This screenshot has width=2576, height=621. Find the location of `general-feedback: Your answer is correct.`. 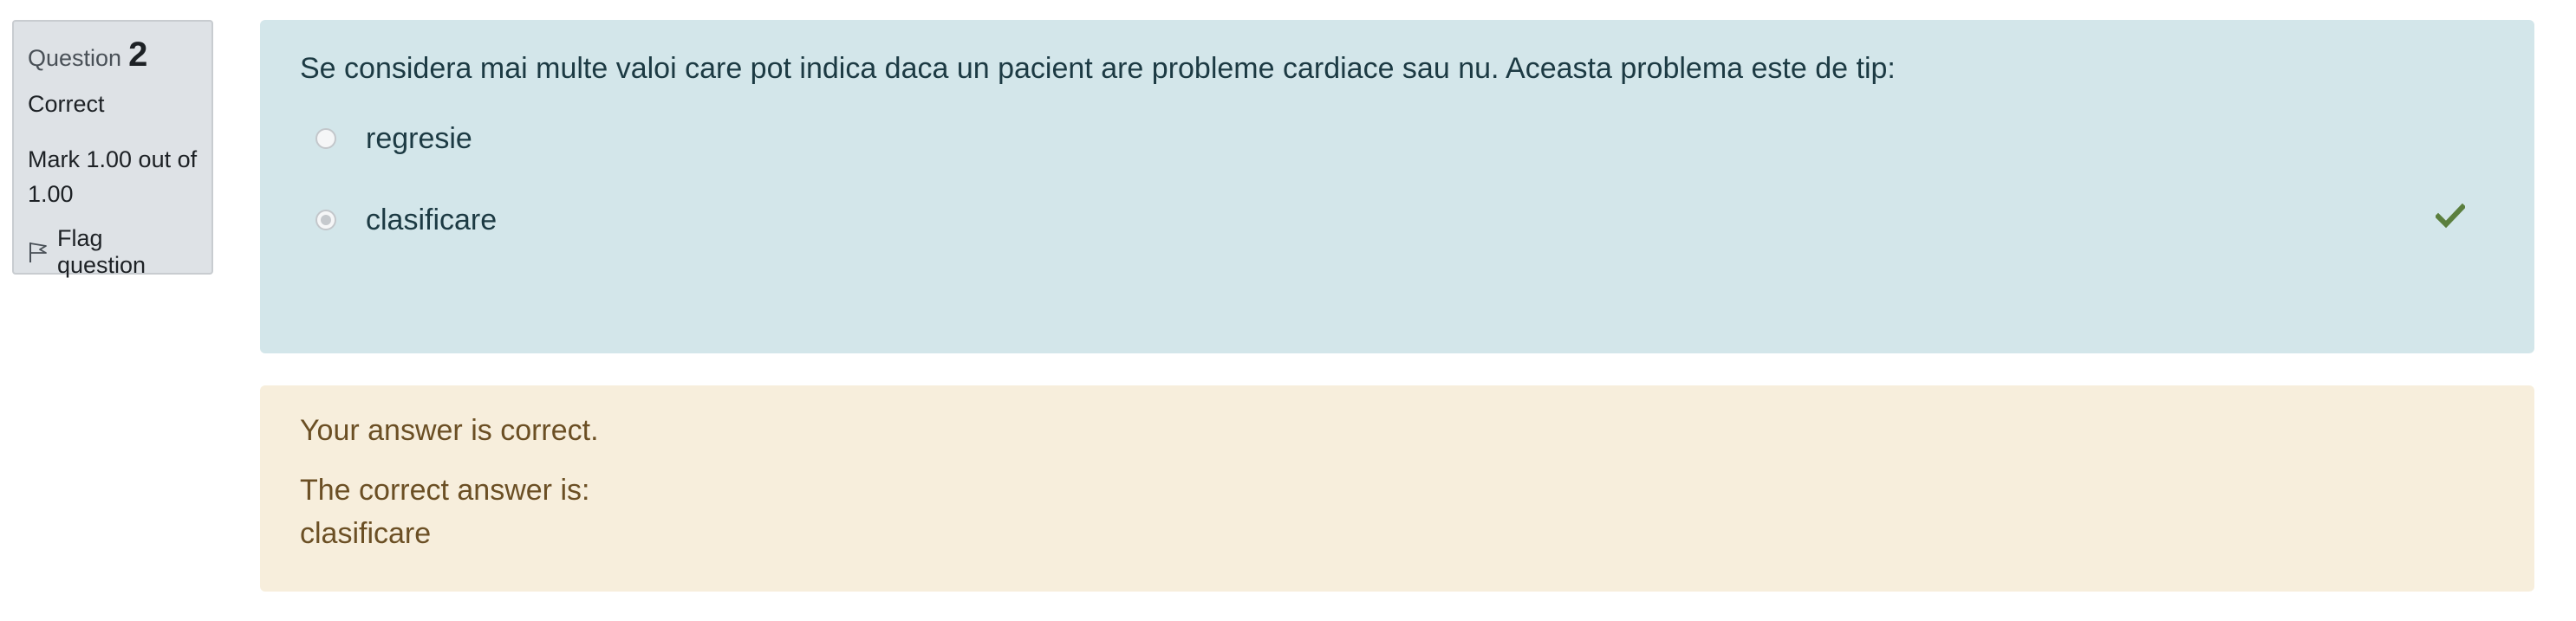

general-feedback: Your answer is correct. is located at coordinates (449, 430).